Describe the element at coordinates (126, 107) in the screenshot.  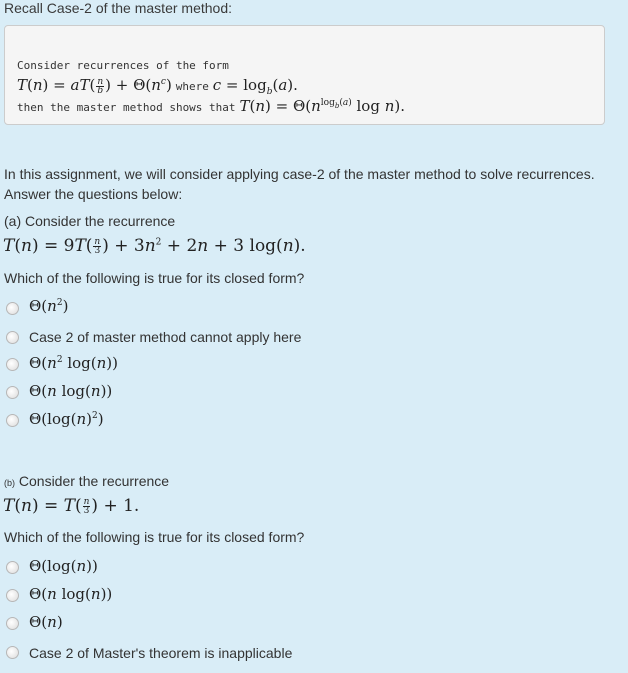
I see `recall-then-text: then the master method shows that` at that location.